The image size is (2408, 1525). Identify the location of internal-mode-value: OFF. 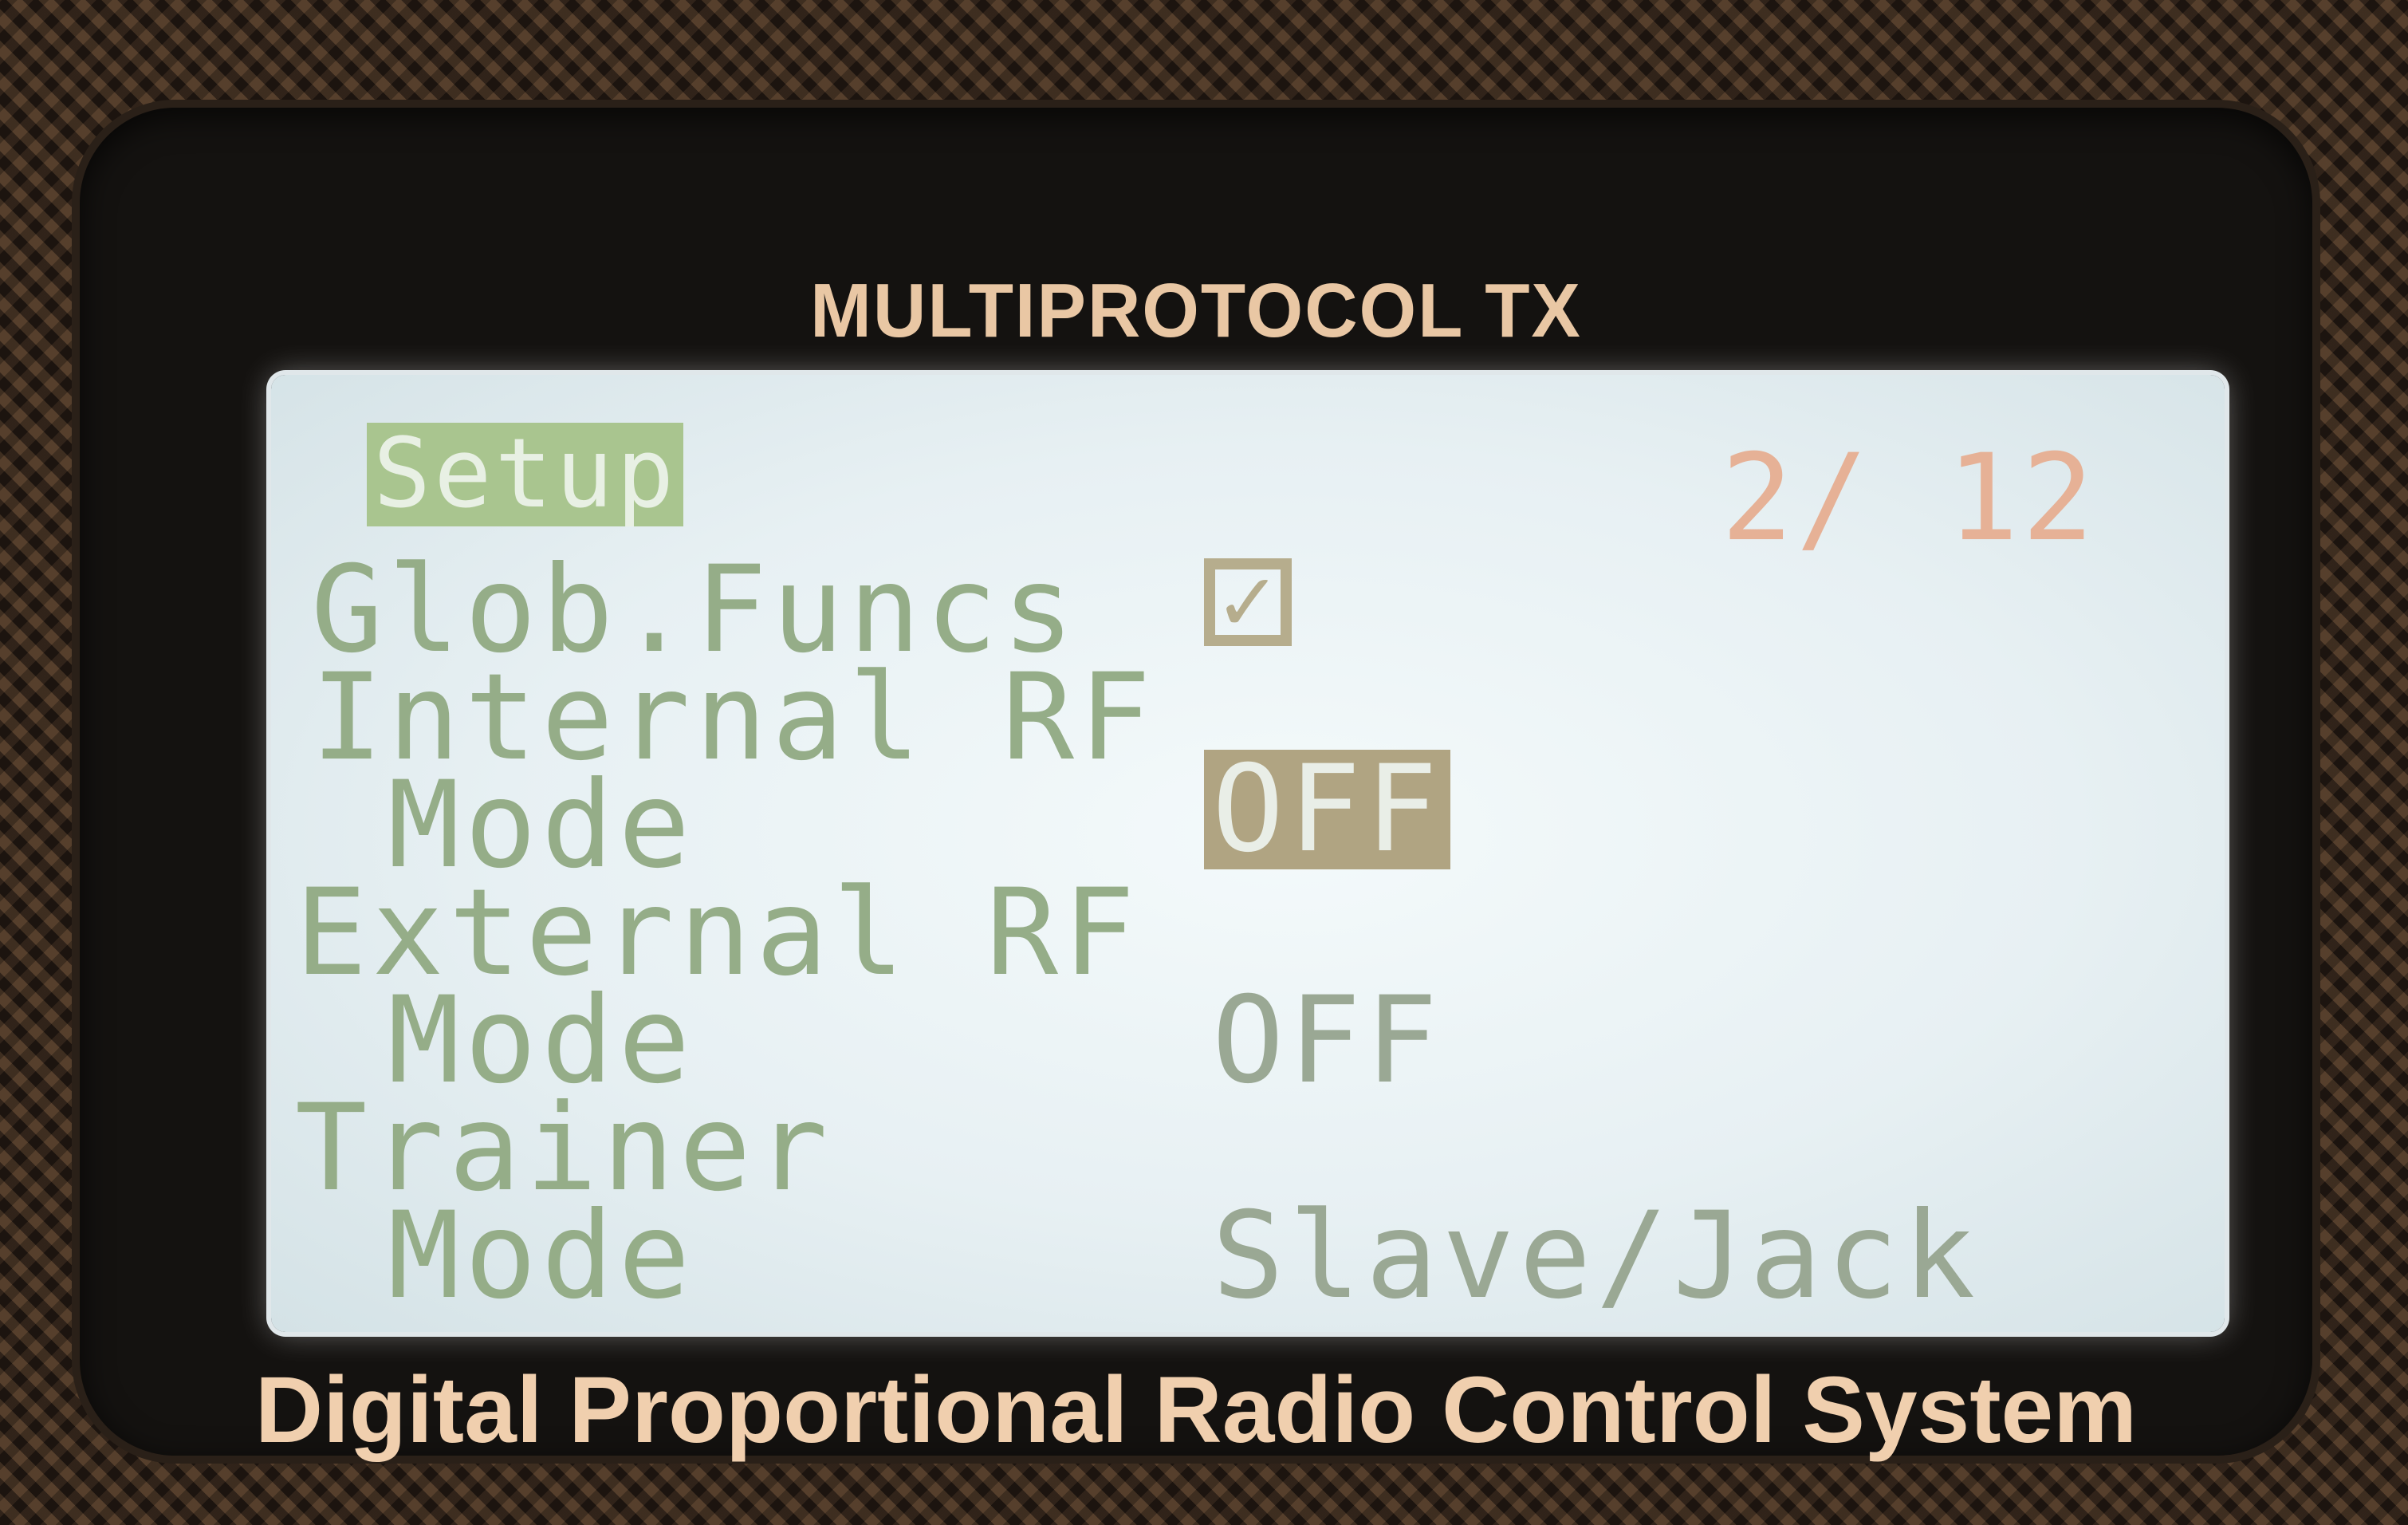
(1327, 809).